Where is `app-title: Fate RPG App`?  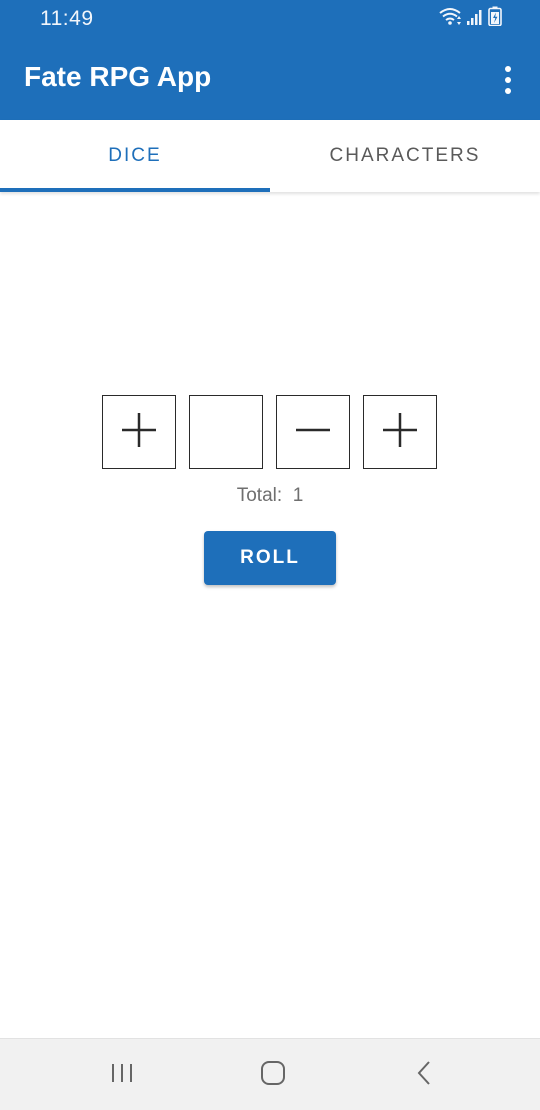
app-title: Fate RPG App is located at coordinates (118, 76).